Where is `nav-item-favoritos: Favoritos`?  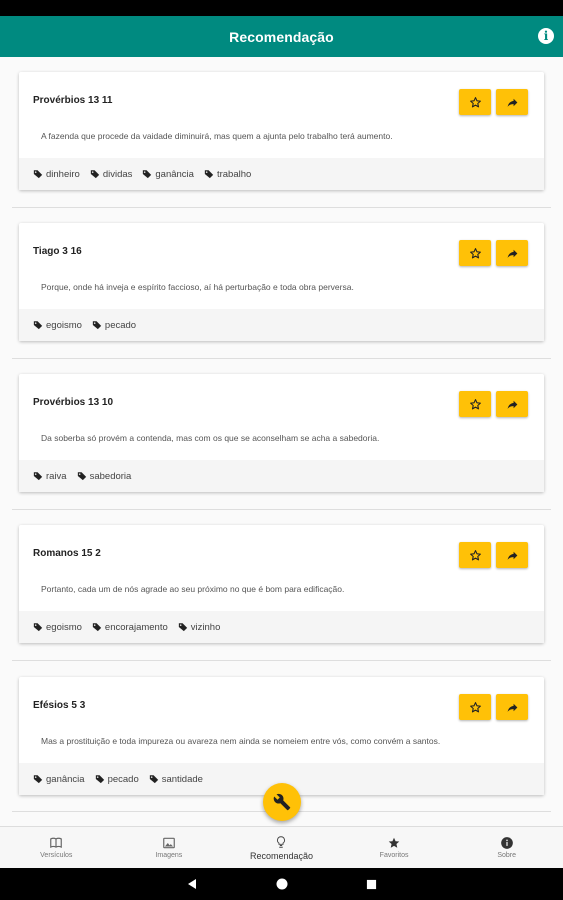
nav-item-favoritos: Favoritos is located at coordinates (394, 847).